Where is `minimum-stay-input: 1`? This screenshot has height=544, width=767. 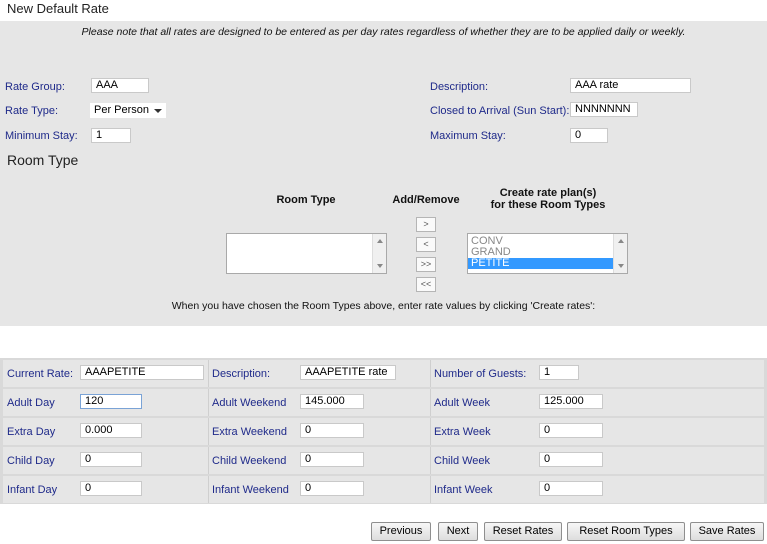
minimum-stay-input: 1 is located at coordinates (111, 135).